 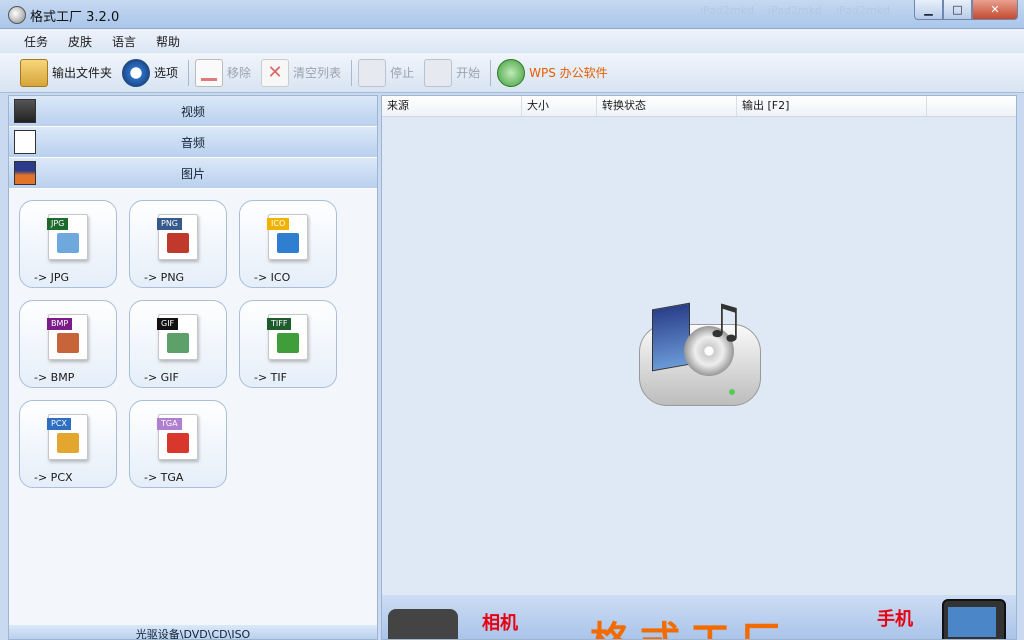 I want to click on png-file-icon: PNG, so click(x=177, y=237).